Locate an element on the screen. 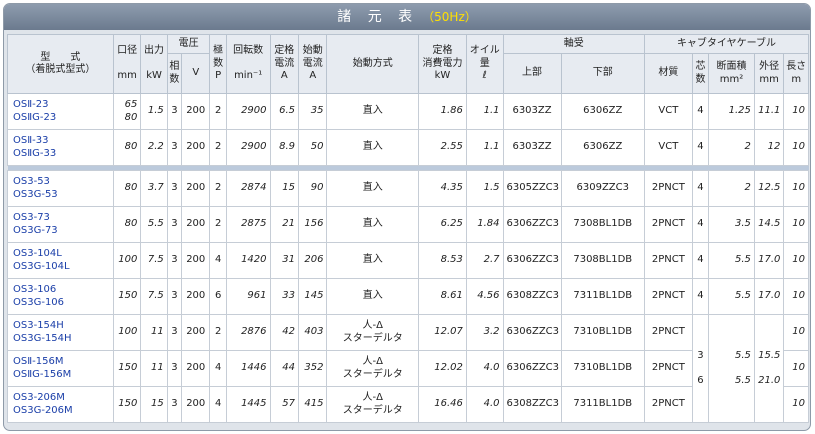 The height and width of the screenshot is (434, 815). power-cell: 1.86 is located at coordinates (442, 111).